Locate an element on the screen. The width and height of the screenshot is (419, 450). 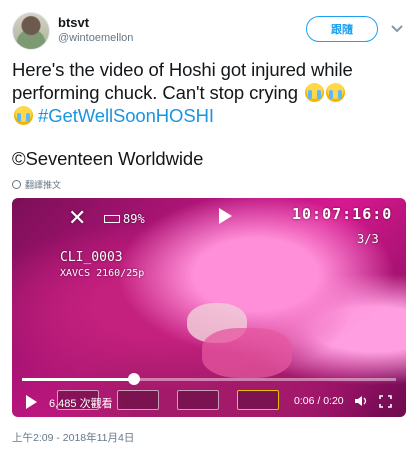
volume-icon is located at coordinates (361, 401).